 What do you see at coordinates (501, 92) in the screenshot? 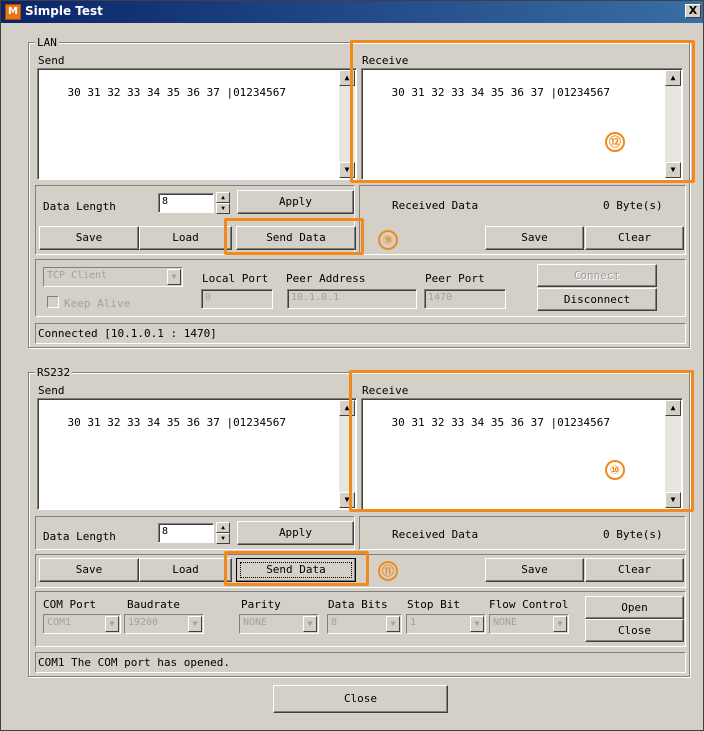
I see `lan-receive-text: 30 31 32 33 34 35 36 37 |01234567` at bounding box center [501, 92].